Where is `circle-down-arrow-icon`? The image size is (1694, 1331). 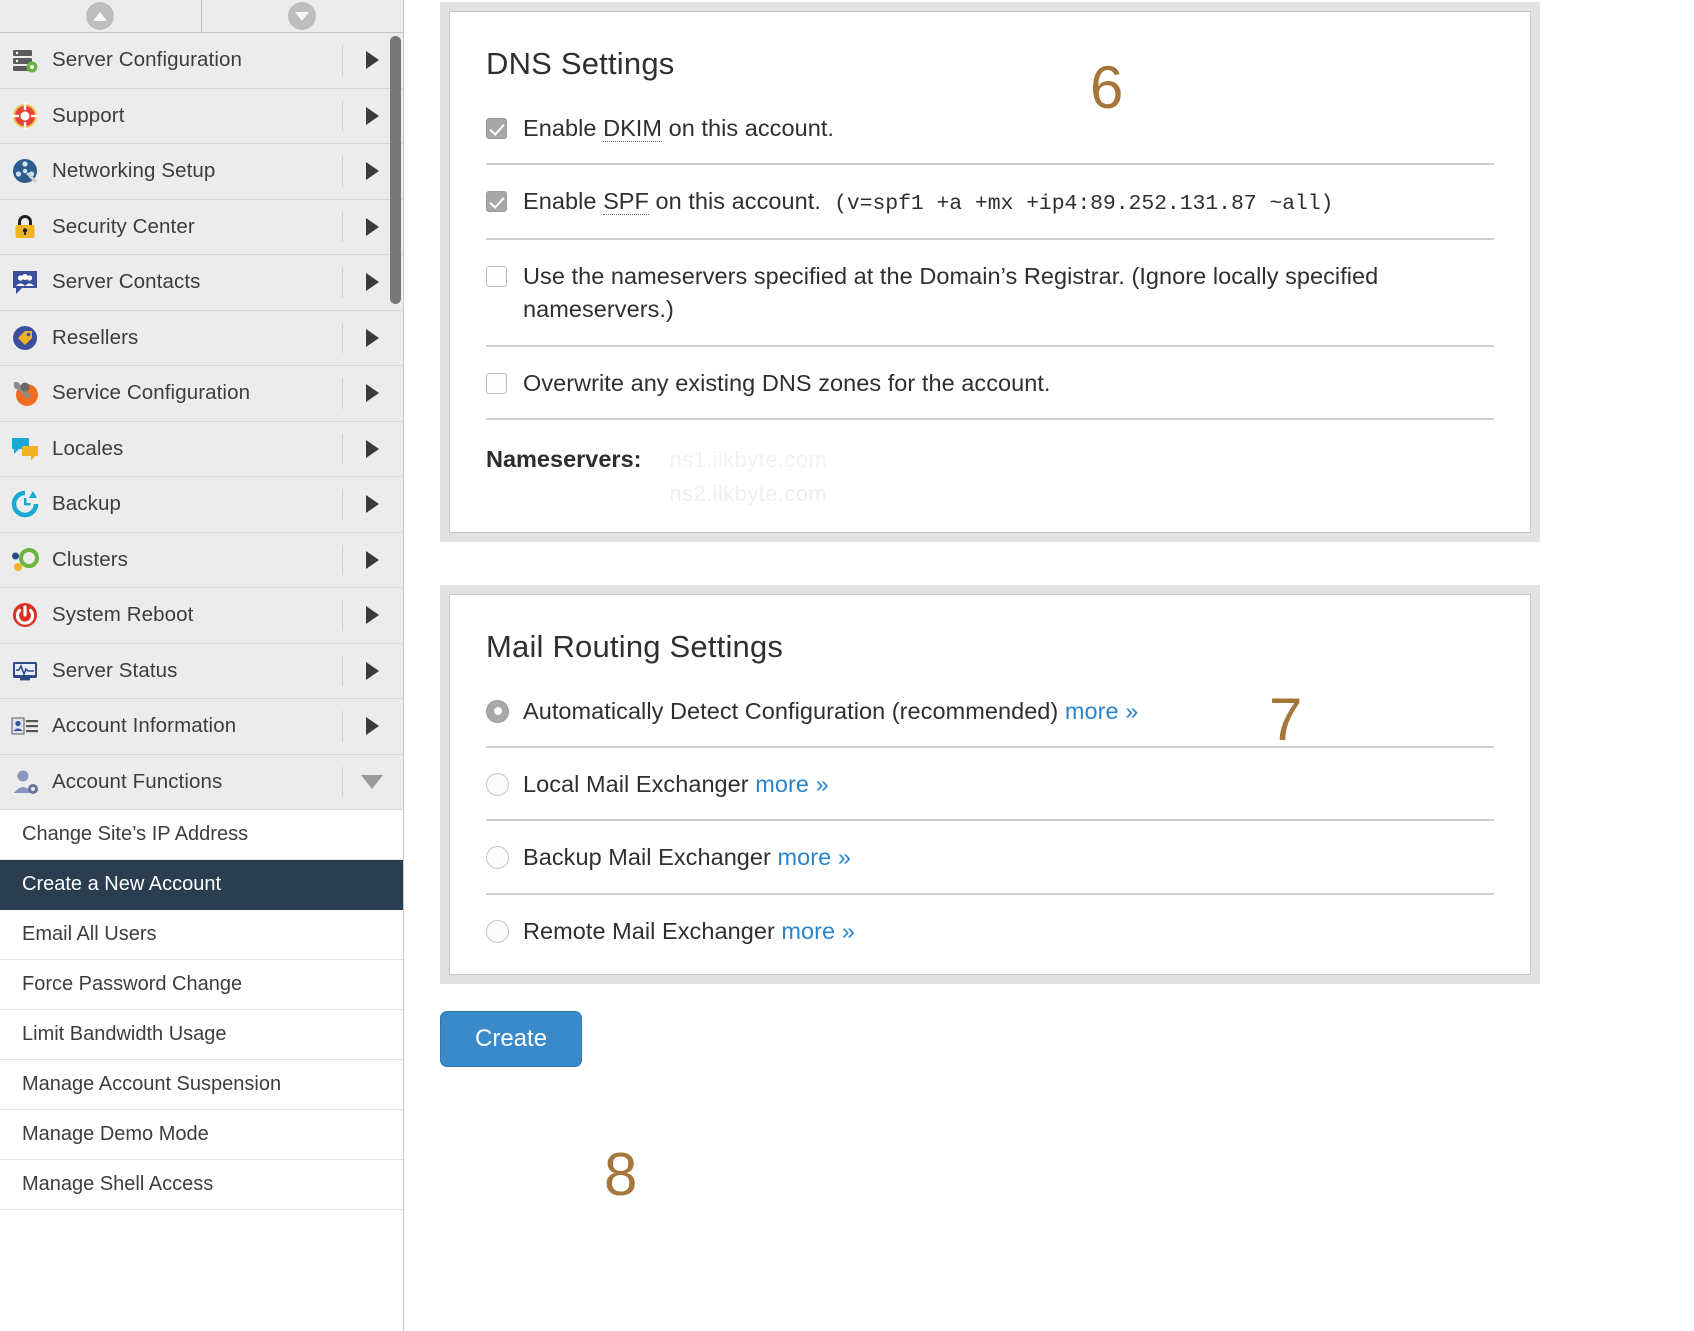 circle-down-arrow-icon is located at coordinates (302, 16).